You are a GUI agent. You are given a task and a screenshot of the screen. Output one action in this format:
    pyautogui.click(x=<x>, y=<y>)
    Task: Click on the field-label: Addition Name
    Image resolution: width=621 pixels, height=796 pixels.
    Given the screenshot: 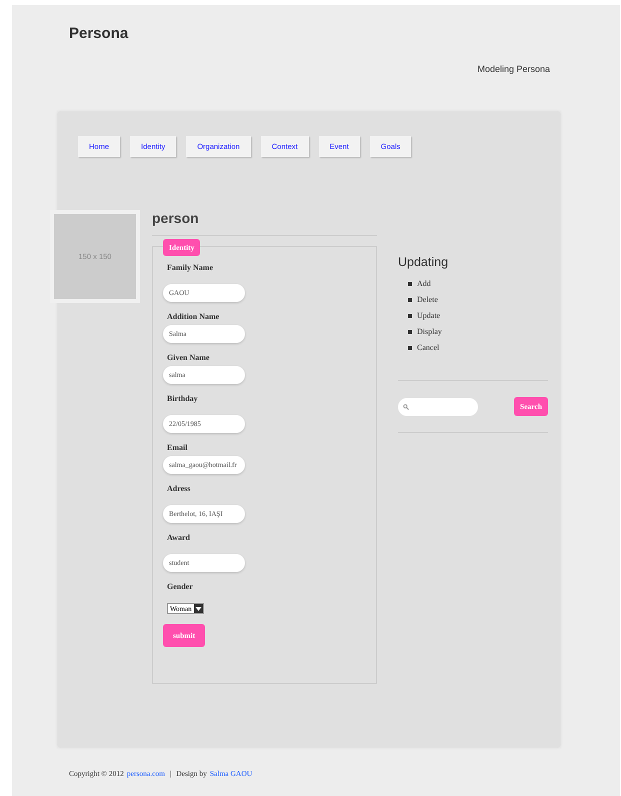 What is the action you would take?
    pyautogui.click(x=193, y=316)
    